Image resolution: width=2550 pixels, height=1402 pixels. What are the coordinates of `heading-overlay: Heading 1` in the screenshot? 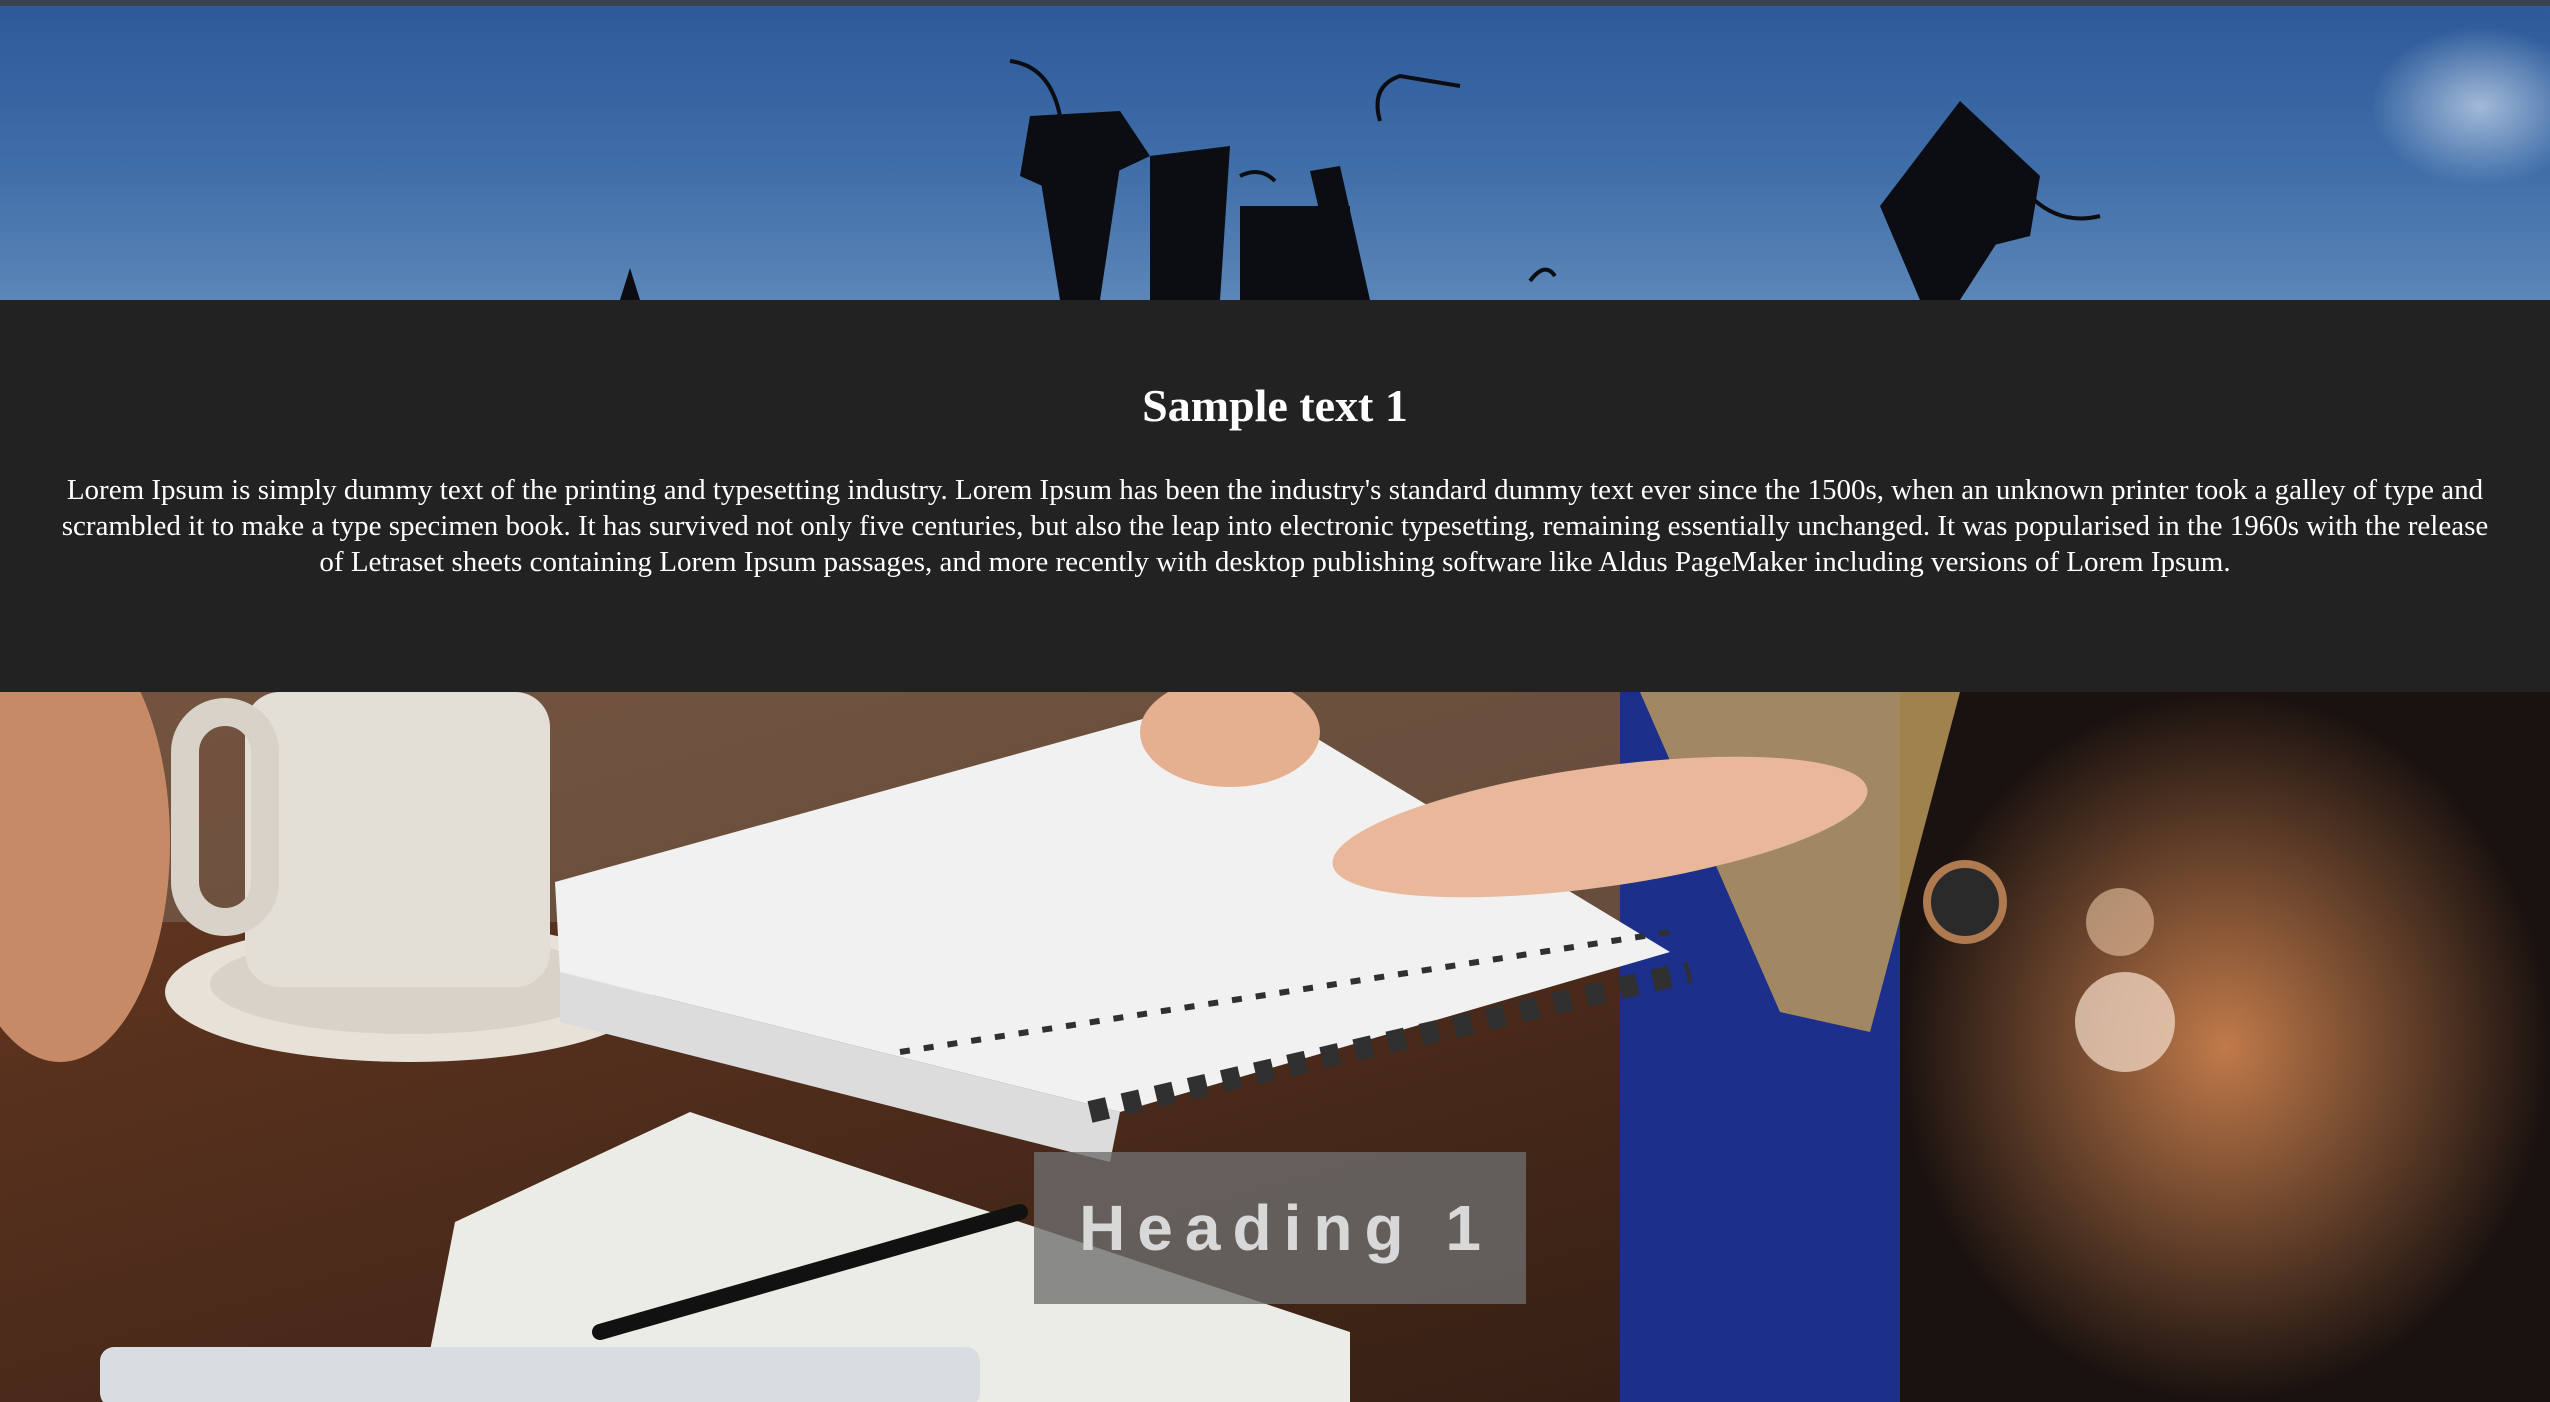 It's located at (1280, 1228).